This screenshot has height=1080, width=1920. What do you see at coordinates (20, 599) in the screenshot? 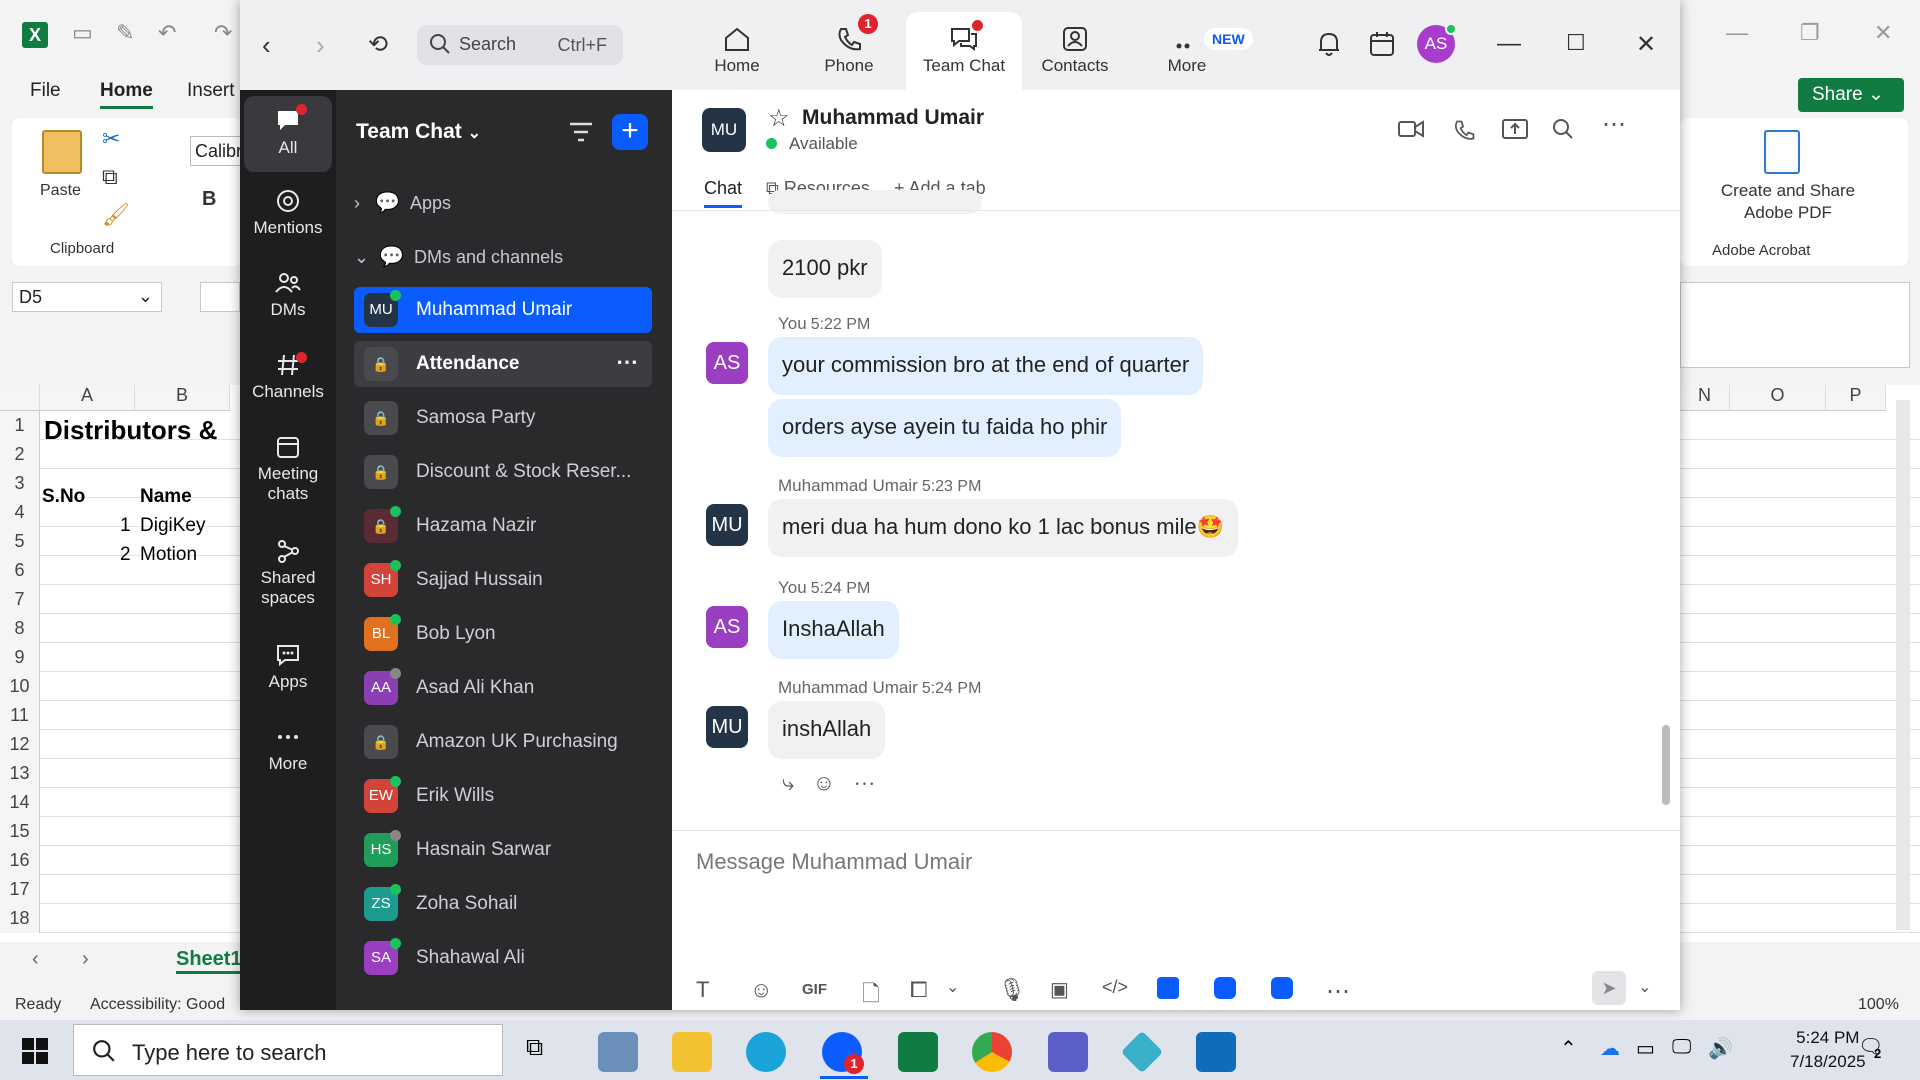
I see `row-header: 7` at bounding box center [20, 599].